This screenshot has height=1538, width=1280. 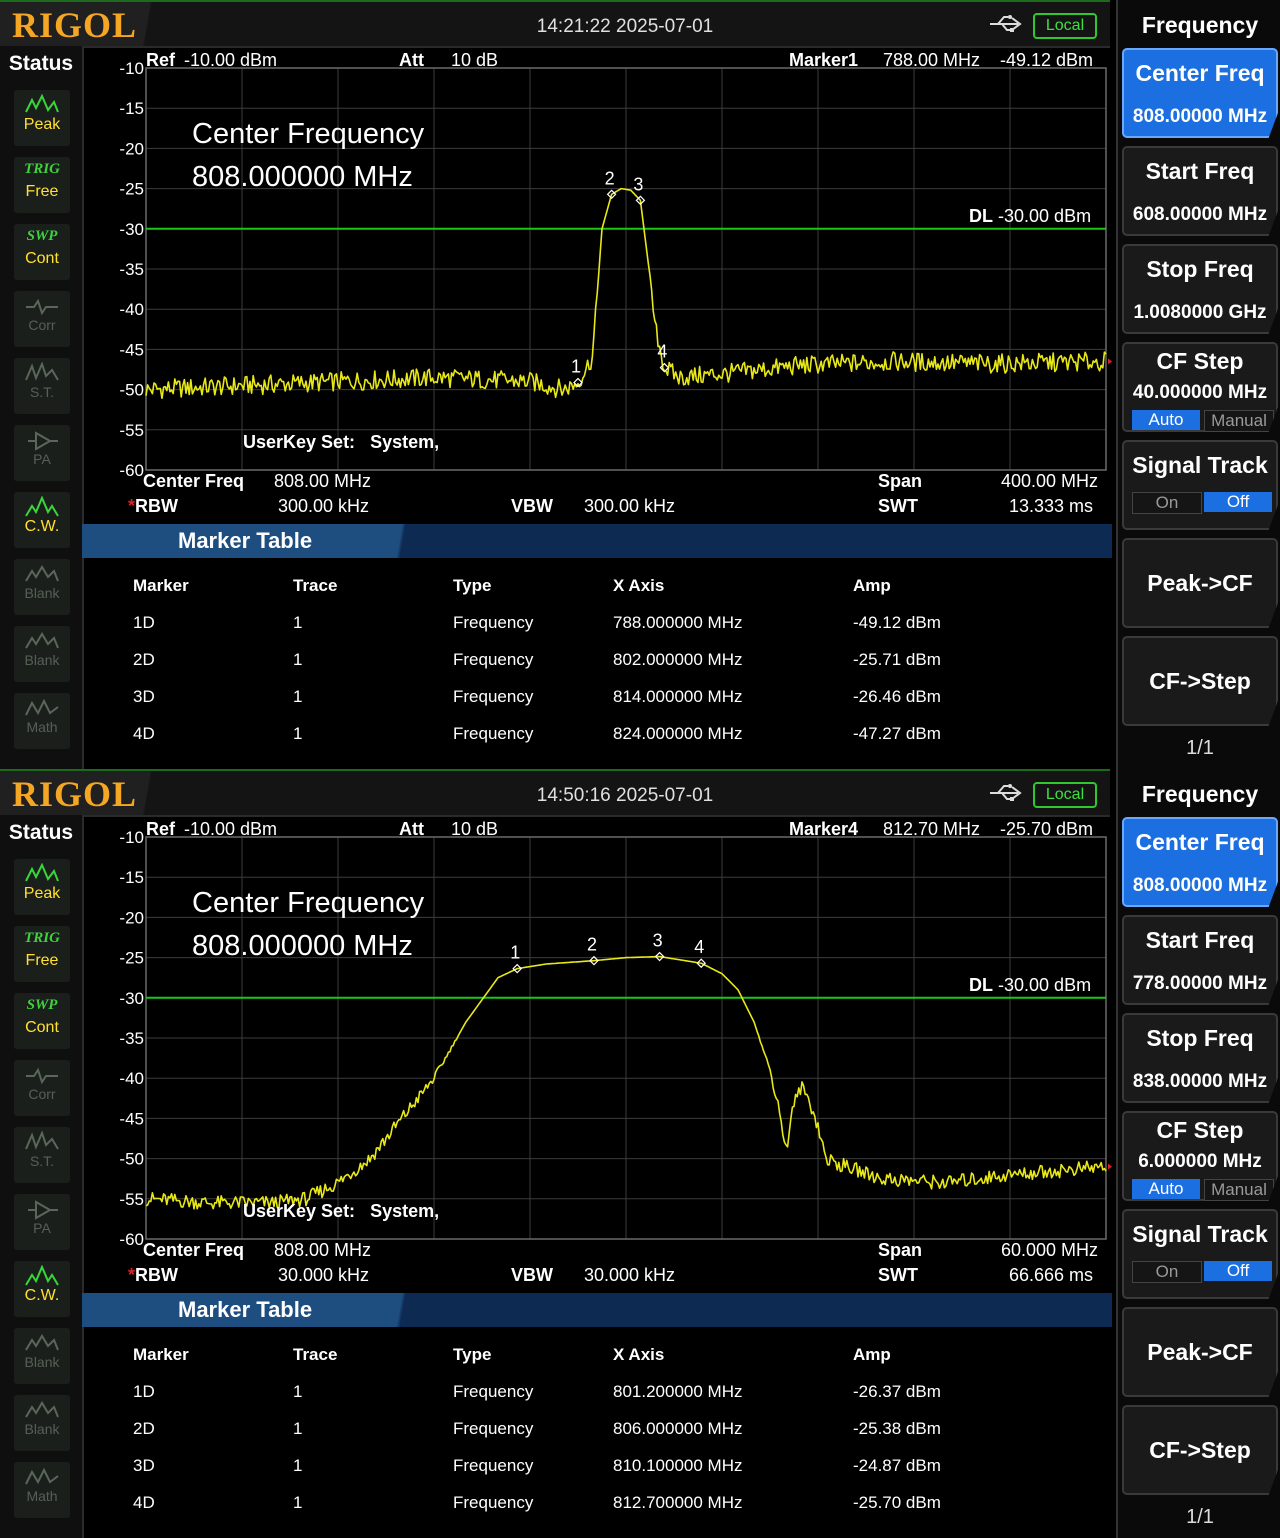 What do you see at coordinates (555, 624) in the screenshot?
I see `table-row: 1D 1 Frequency 788.000000 MHz -49.12 dBm` at bounding box center [555, 624].